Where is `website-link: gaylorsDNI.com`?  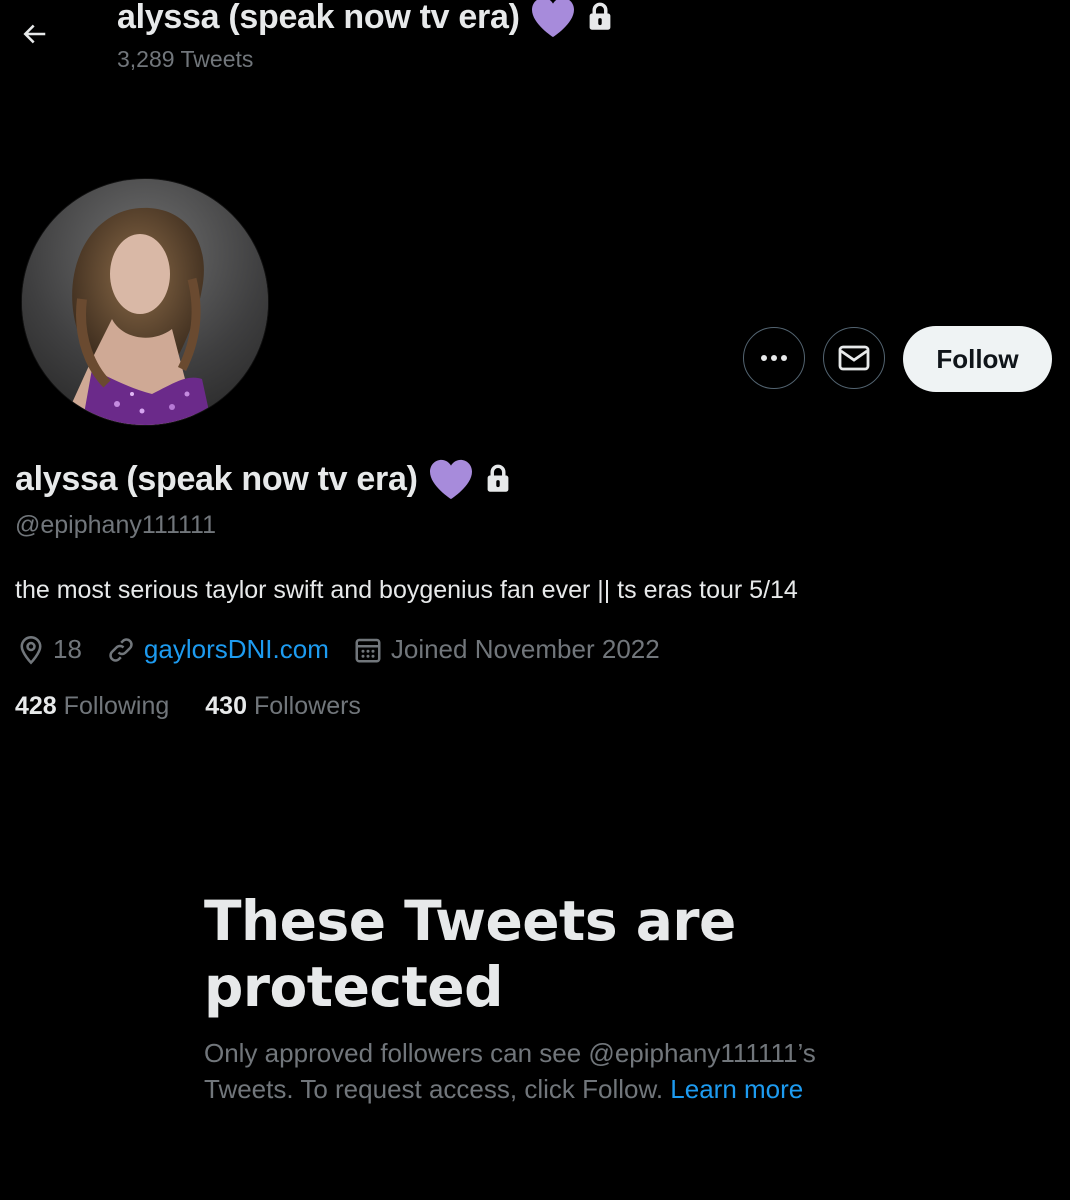
website-link: gaylorsDNI.com is located at coordinates (236, 649).